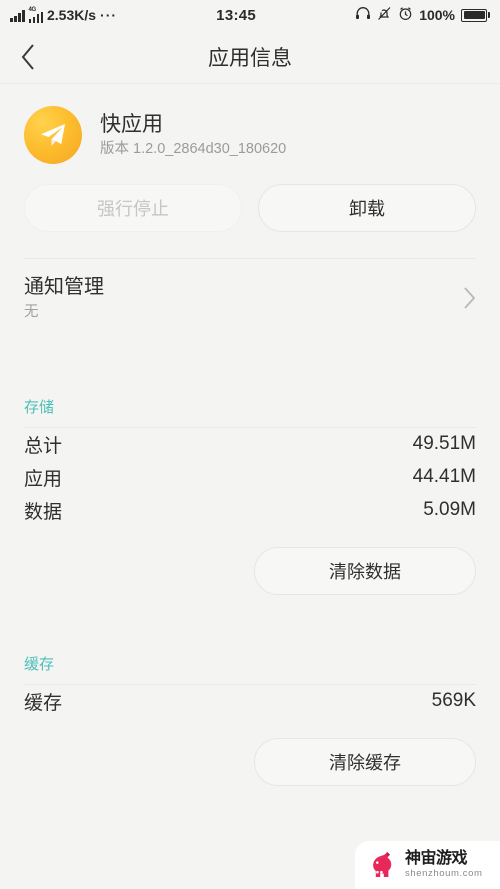 The image size is (500, 889). Describe the element at coordinates (32, 9) in the screenshot. I see `network-type-label: 4G` at that location.